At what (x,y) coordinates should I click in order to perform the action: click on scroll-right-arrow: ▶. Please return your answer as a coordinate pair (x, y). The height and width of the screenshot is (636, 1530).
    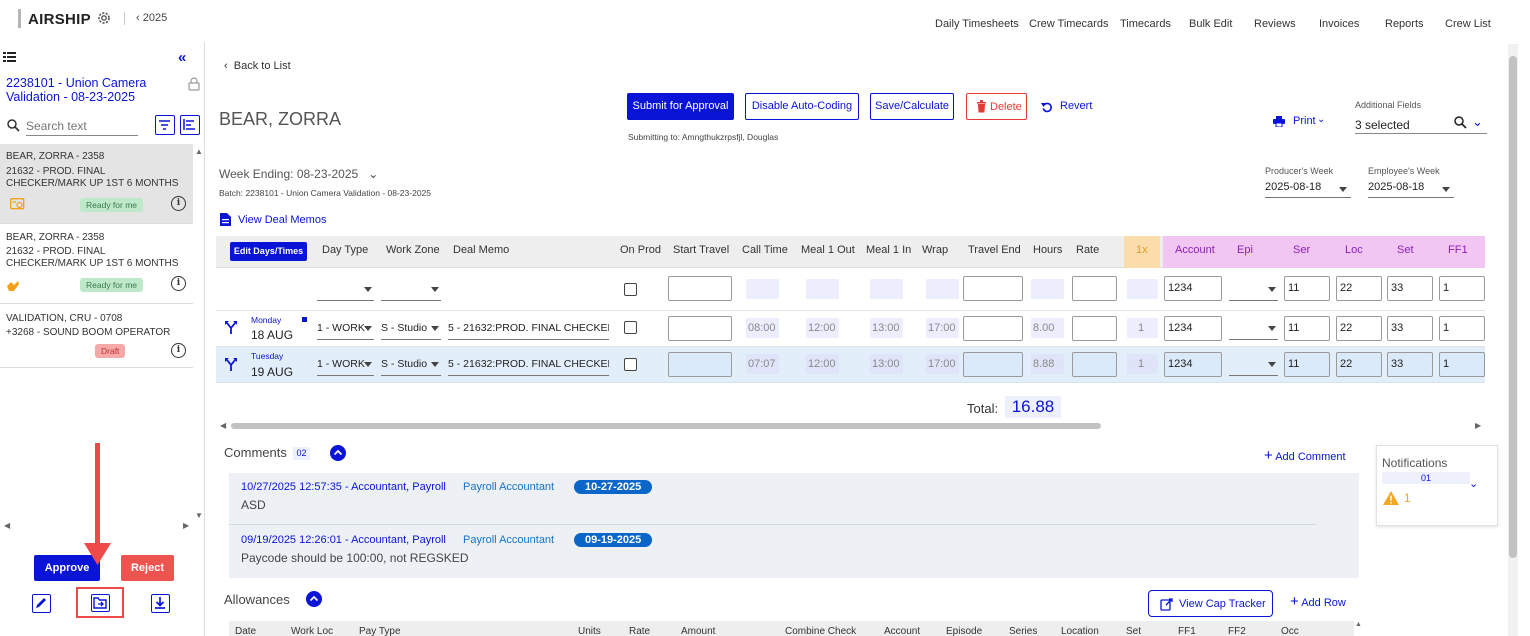
    Looking at the image, I should click on (186, 525).